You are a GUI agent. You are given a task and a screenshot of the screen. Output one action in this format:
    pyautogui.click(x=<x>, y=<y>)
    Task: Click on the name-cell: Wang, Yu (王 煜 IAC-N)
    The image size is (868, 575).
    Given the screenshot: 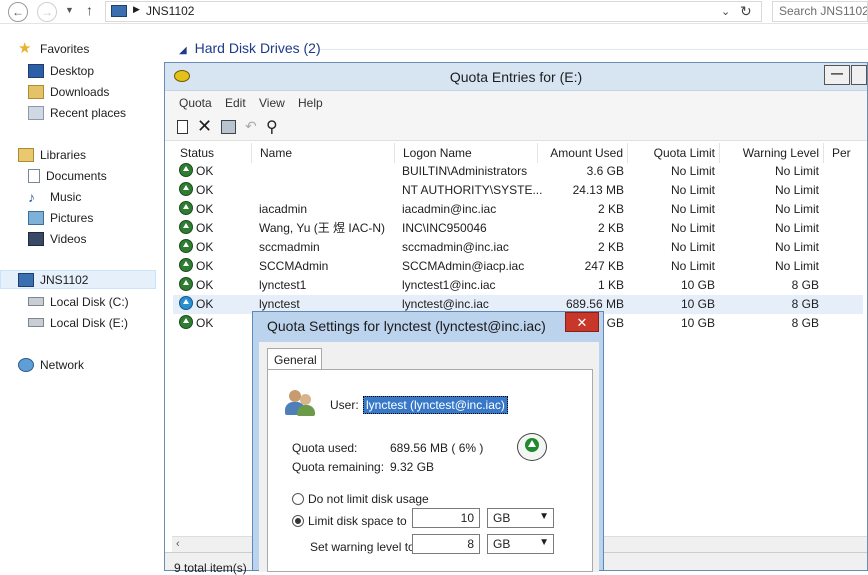 What is the action you would take?
    pyautogui.click(x=322, y=228)
    